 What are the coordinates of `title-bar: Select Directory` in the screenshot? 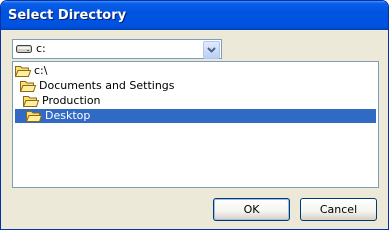 It's located at (194, 15).